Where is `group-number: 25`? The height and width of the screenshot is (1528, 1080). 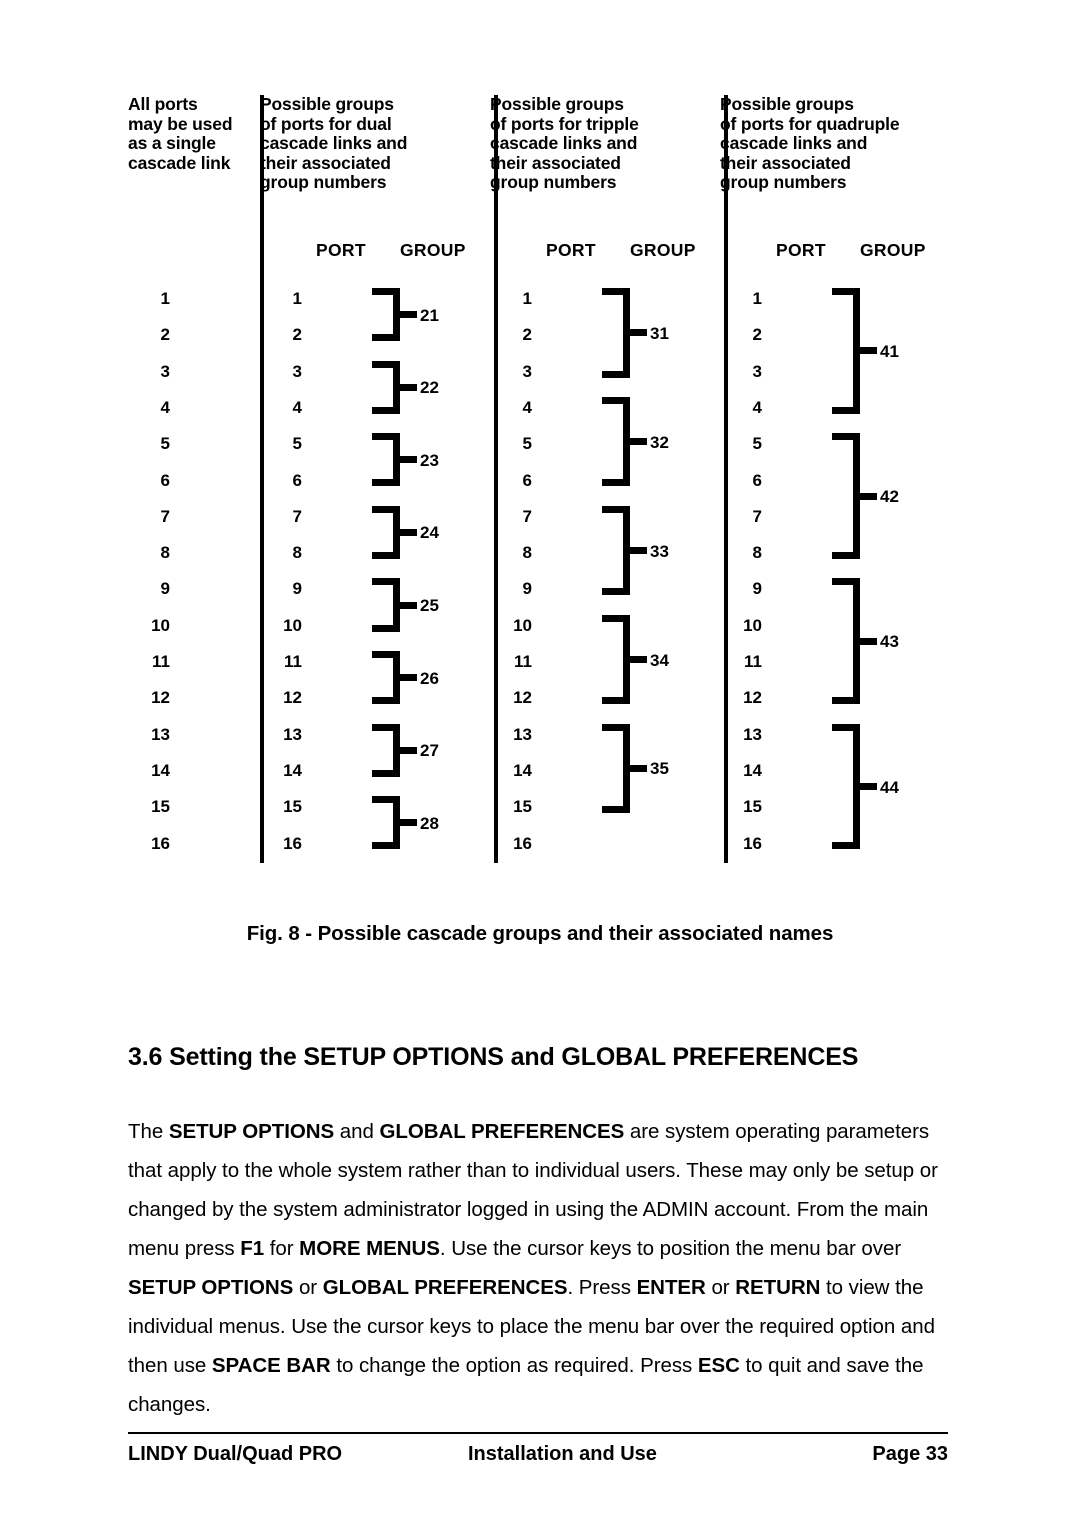
group-number: 25 is located at coordinates (429, 606).